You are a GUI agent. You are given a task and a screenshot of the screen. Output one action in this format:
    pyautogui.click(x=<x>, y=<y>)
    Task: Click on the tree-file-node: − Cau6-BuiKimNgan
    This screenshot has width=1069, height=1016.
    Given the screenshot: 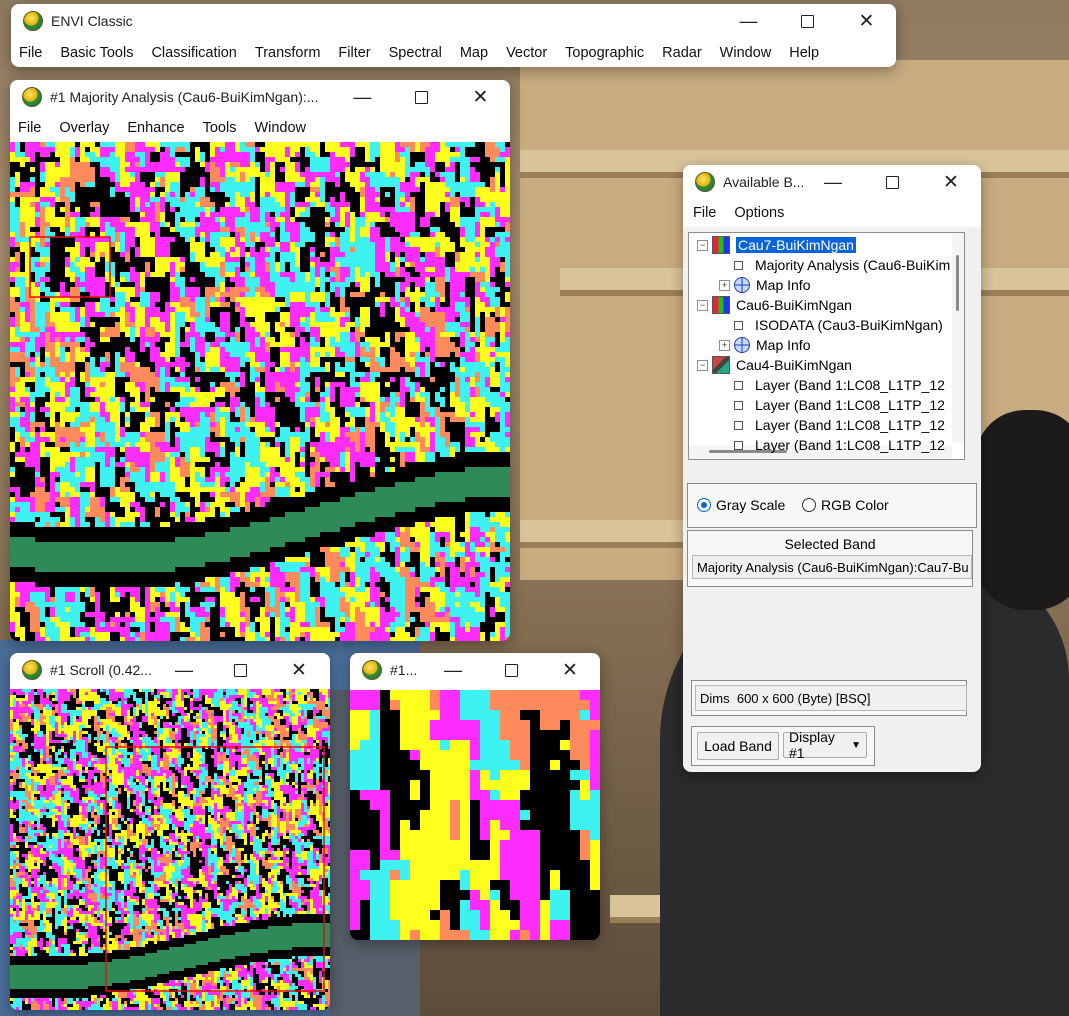 What is the action you would take?
    pyautogui.click(x=774, y=305)
    